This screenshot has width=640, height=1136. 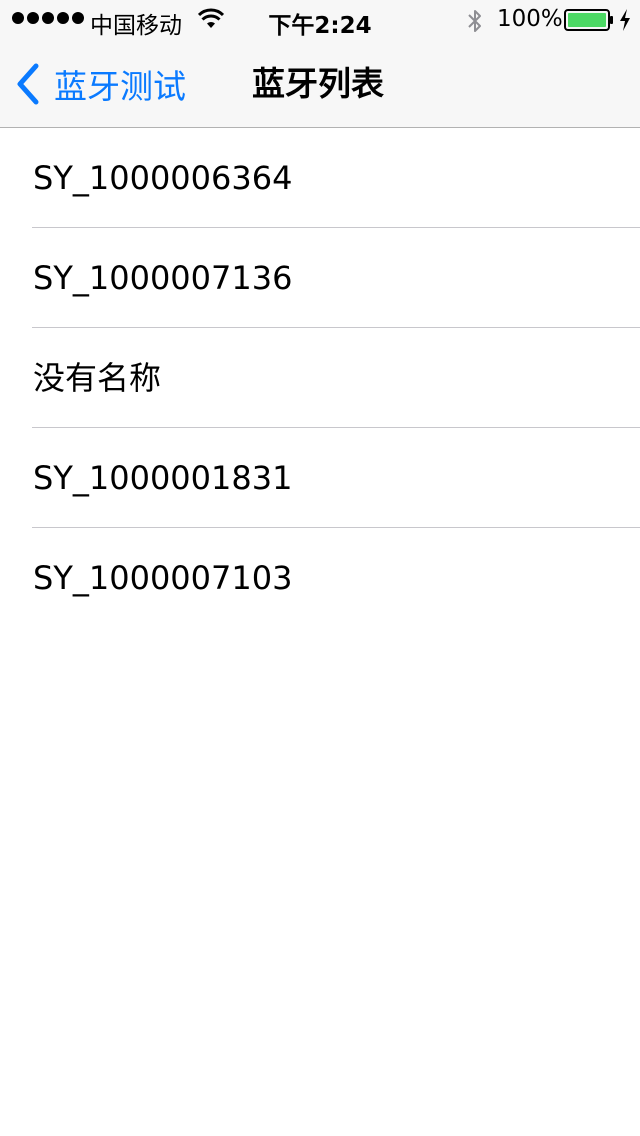 I want to click on list-item: SY_1000006364, so click(x=320, y=178).